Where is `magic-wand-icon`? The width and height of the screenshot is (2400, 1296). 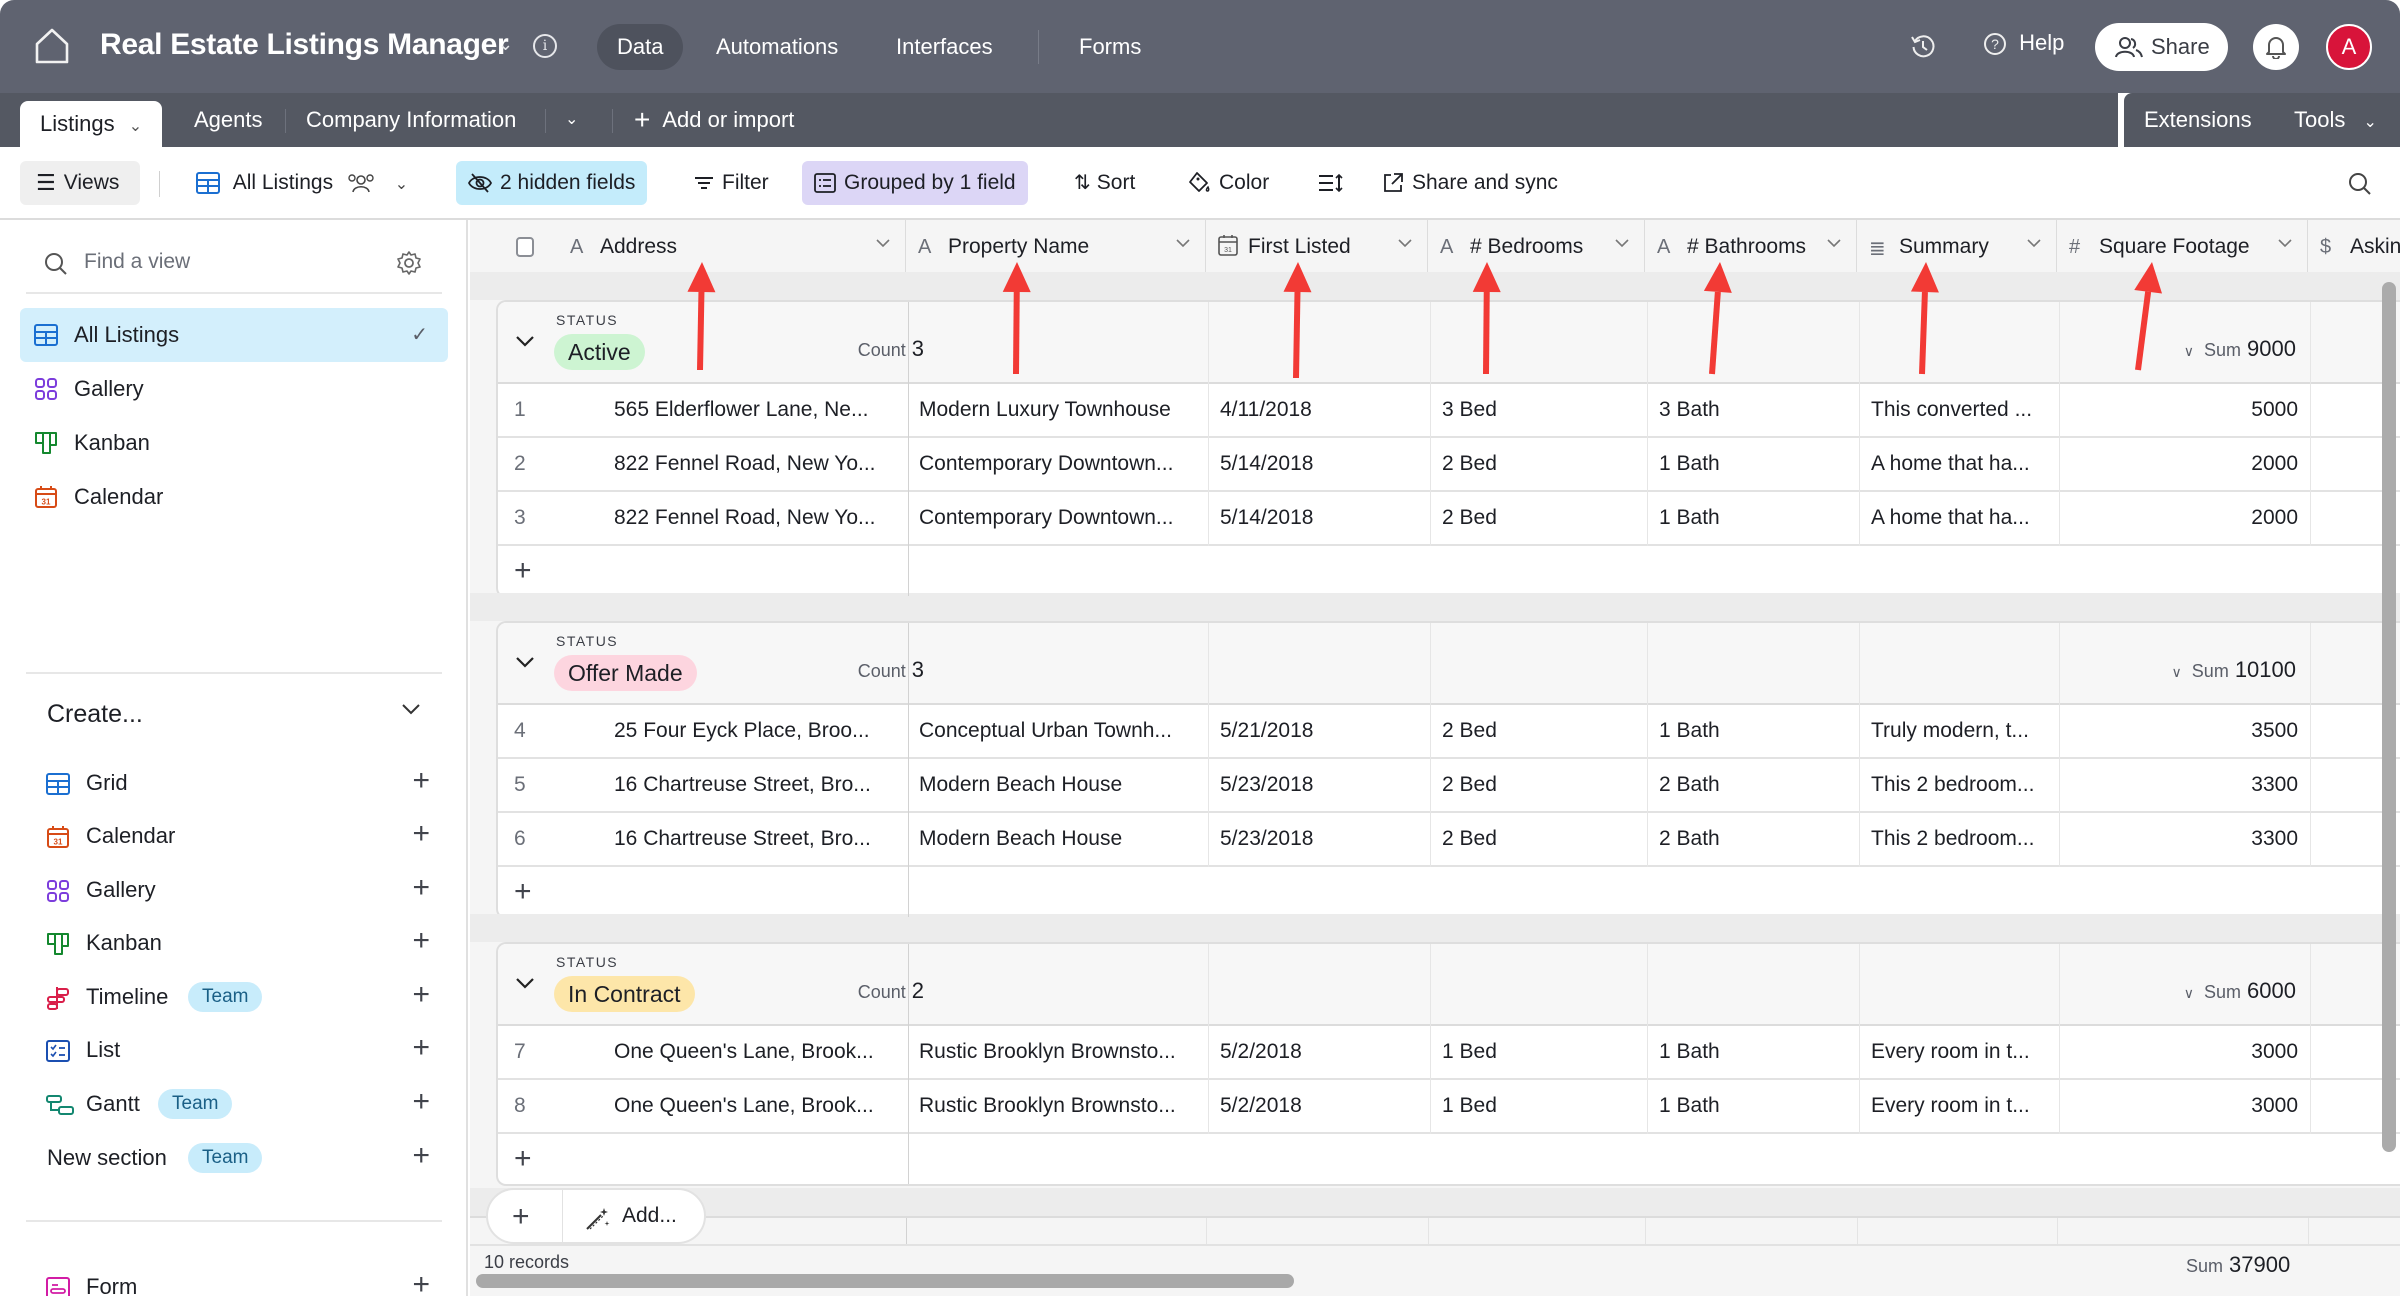 magic-wand-icon is located at coordinates (597, 1219).